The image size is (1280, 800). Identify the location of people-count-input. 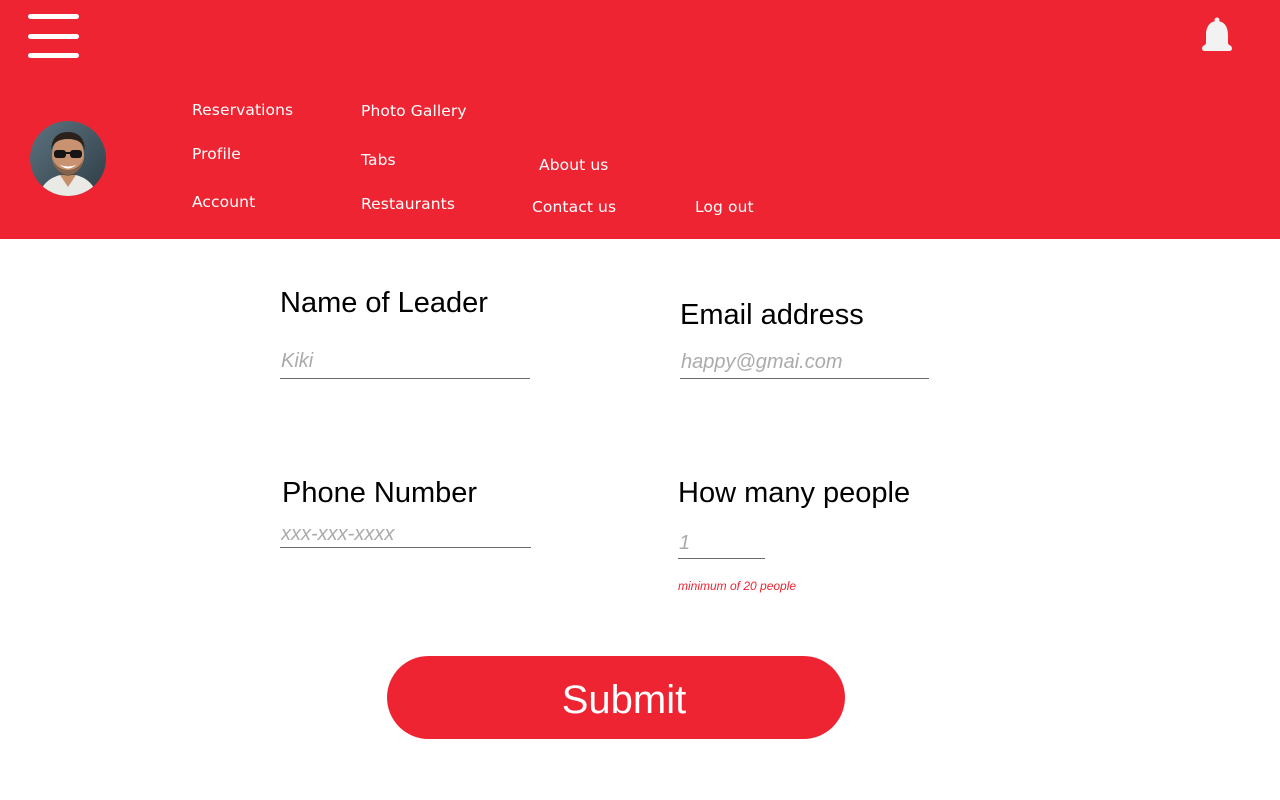
(721, 543).